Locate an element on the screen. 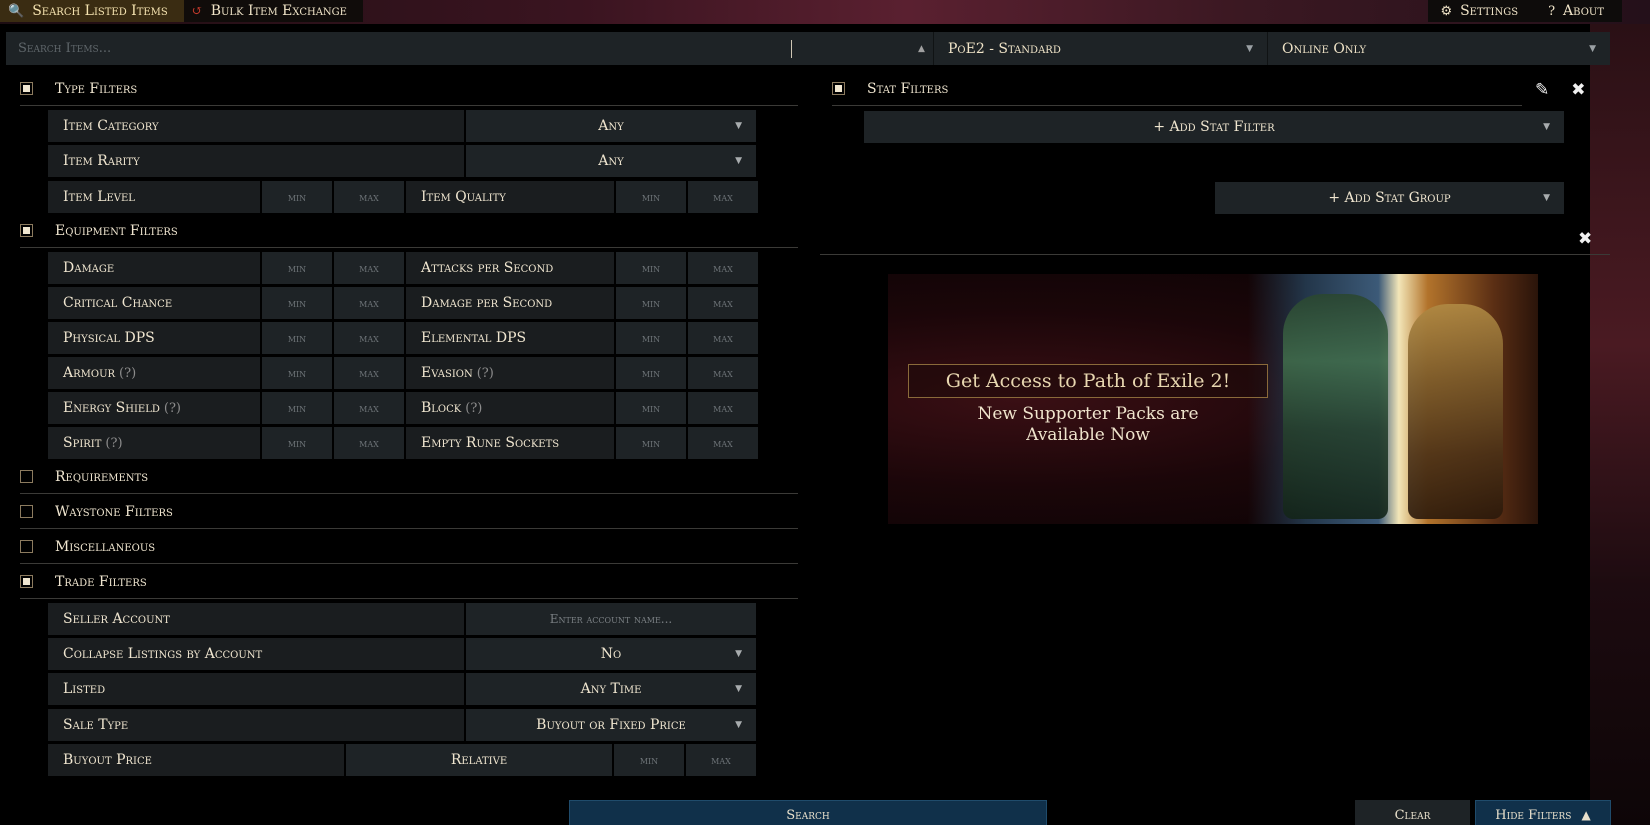 Image resolution: width=1650 pixels, height=825 pixels. stat-filters-header: Stat Filters is located at coordinates (1177, 89).